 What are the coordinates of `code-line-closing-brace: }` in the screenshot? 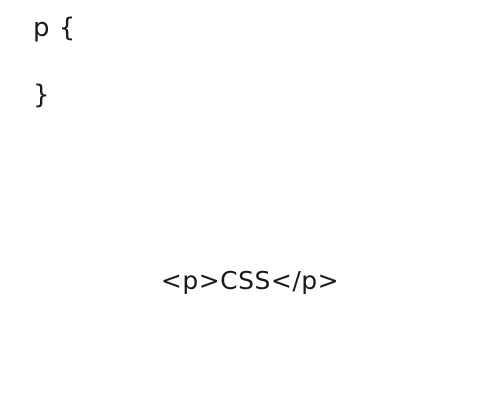 It's located at (41, 95).